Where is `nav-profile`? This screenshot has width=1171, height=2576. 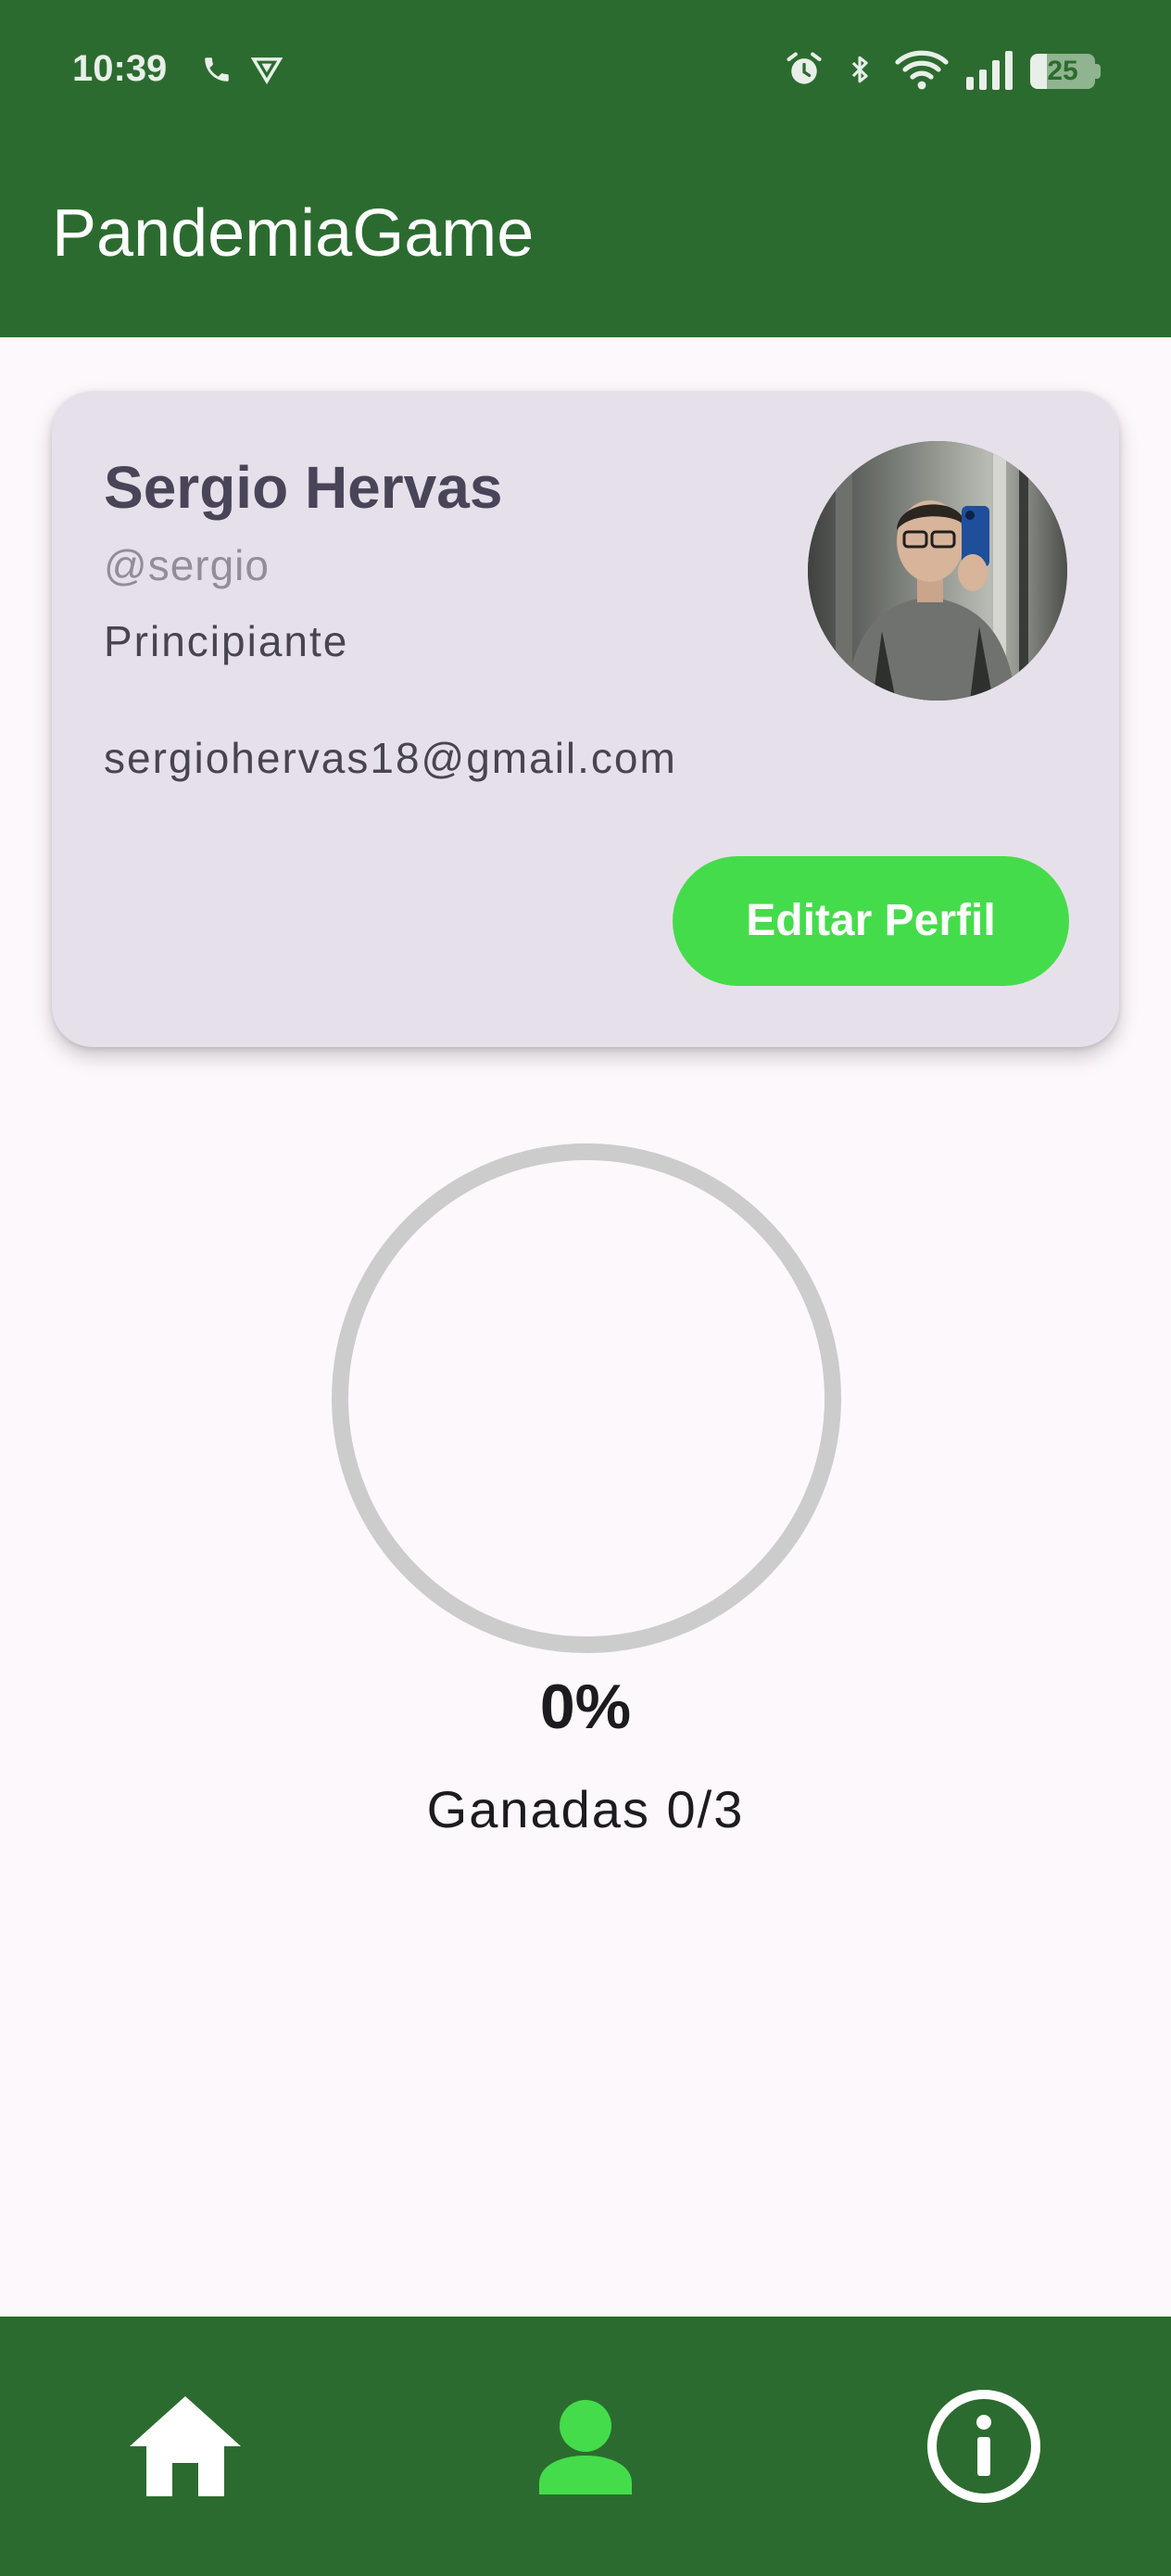 nav-profile is located at coordinates (585, 2446).